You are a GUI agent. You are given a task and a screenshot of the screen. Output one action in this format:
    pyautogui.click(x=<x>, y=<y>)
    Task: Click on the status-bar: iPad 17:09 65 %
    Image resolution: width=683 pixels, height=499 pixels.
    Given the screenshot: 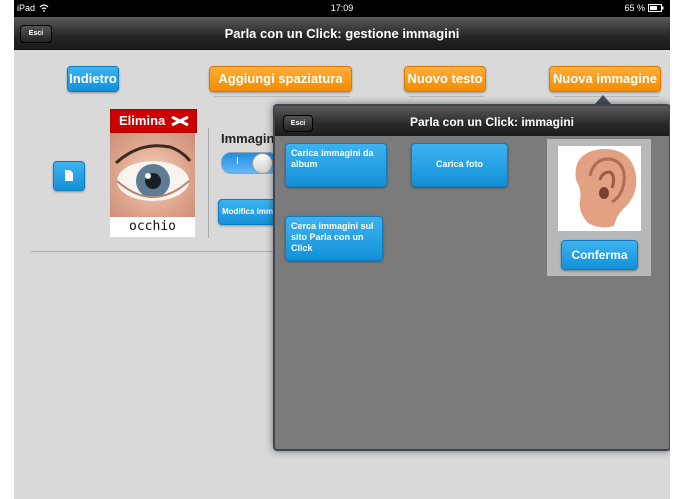 What is the action you would take?
    pyautogui.click(x=342, y=8)
    